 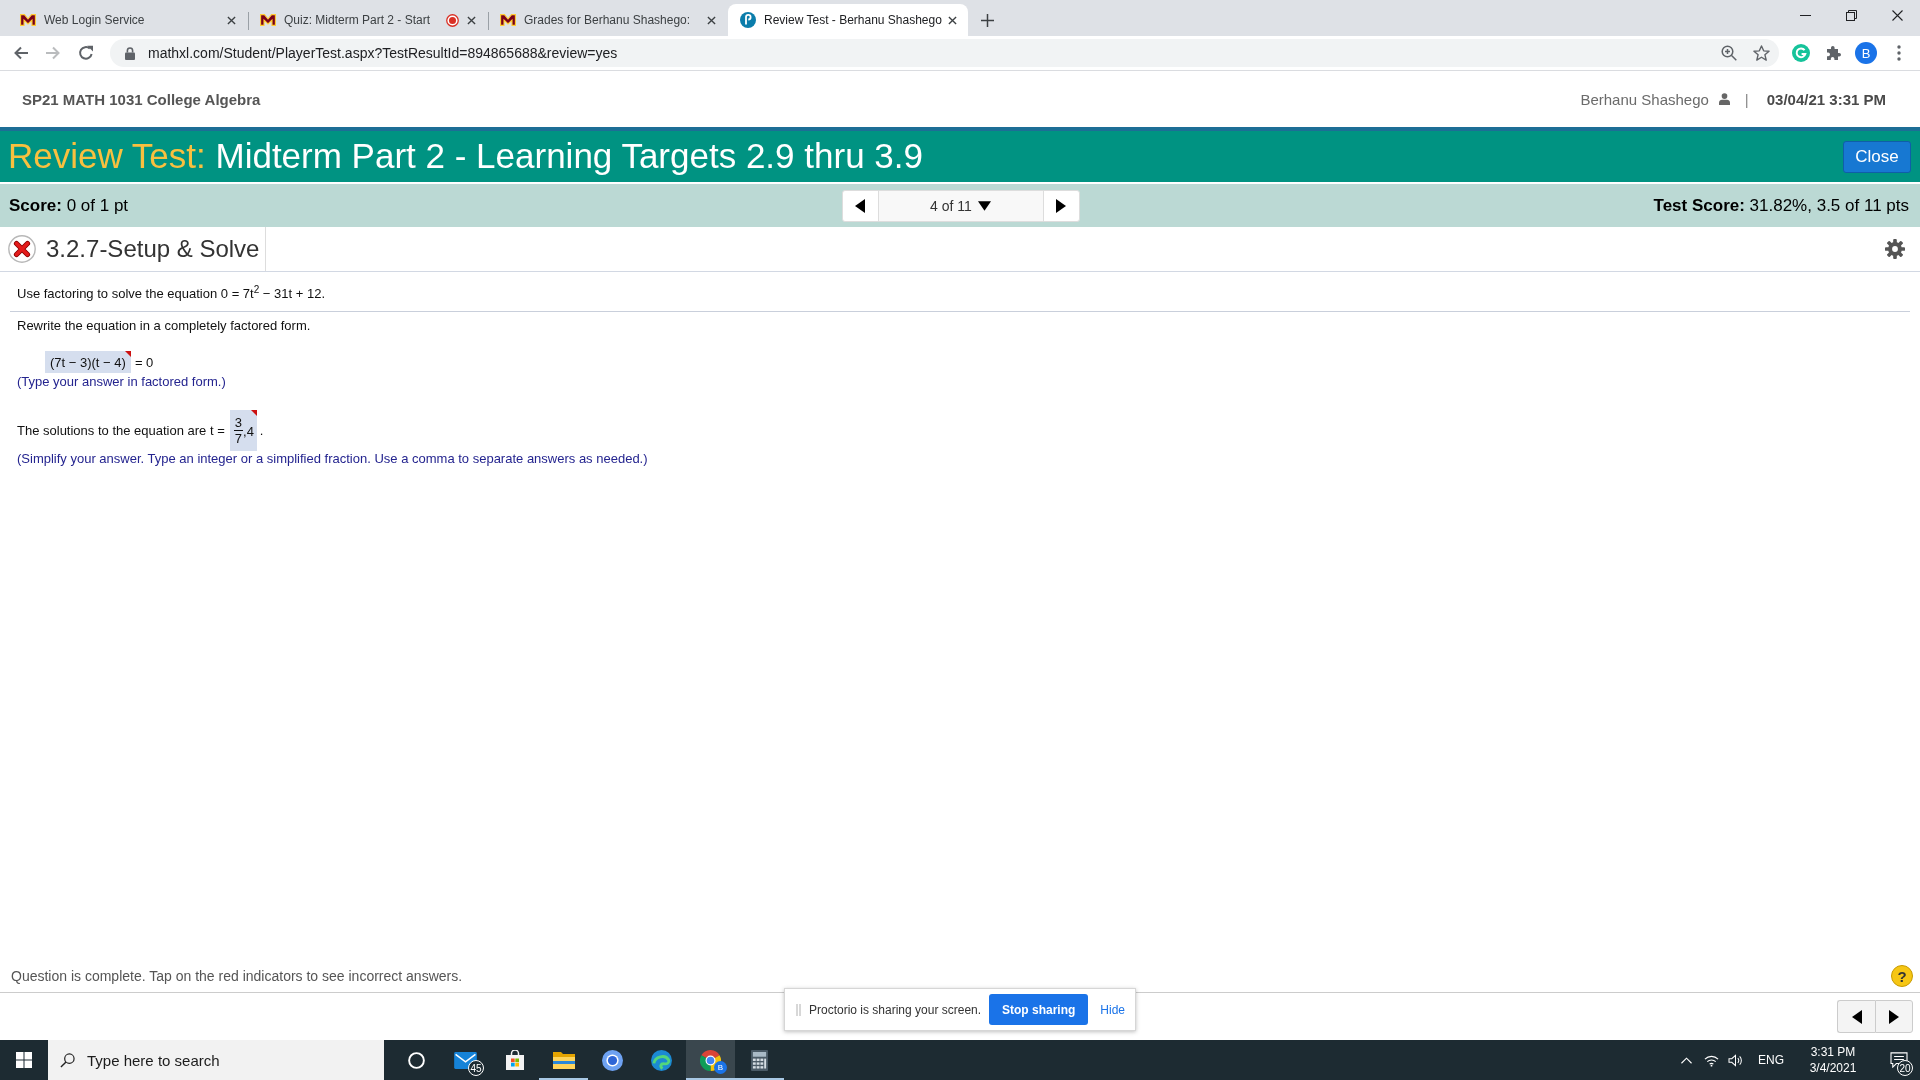 What do you see at coordinates (24, 1060) in the screenshot?
I see `windows-icon` at bounding box center [24, 1060].